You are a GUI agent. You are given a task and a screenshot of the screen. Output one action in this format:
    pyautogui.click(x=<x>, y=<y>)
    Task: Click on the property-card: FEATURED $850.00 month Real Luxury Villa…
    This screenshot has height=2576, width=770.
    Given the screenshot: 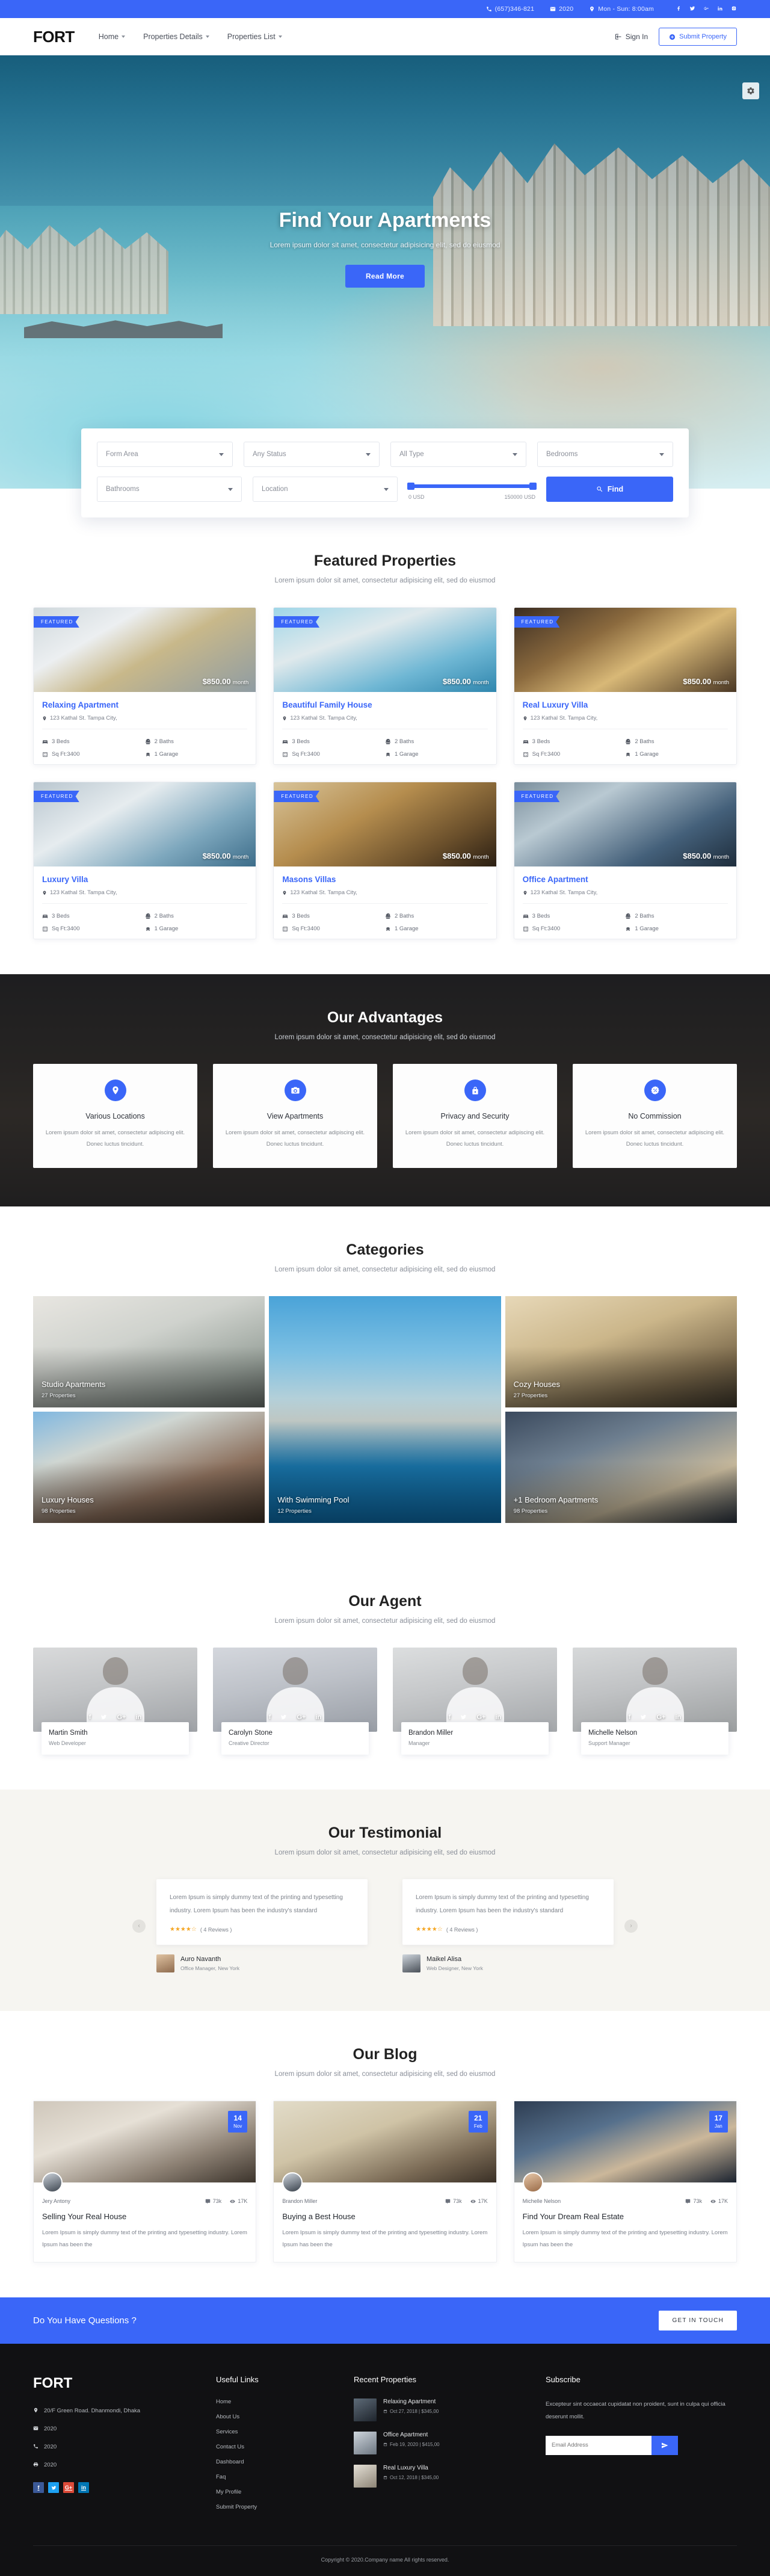 What is the action you would take?
    pyautogui.click(x=625, y=686)
    